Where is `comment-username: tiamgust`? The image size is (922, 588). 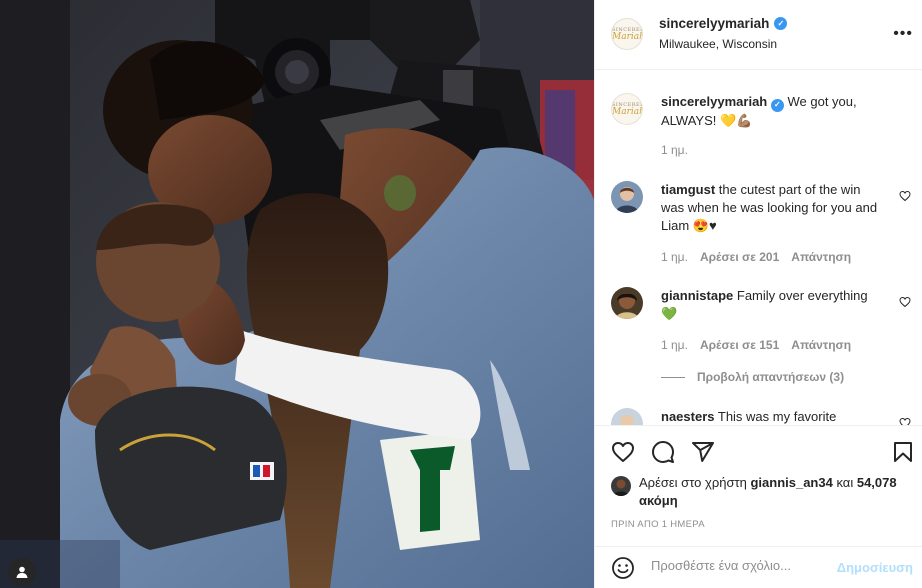 comment-username: tiamgust is located at coordinates (688, 189).